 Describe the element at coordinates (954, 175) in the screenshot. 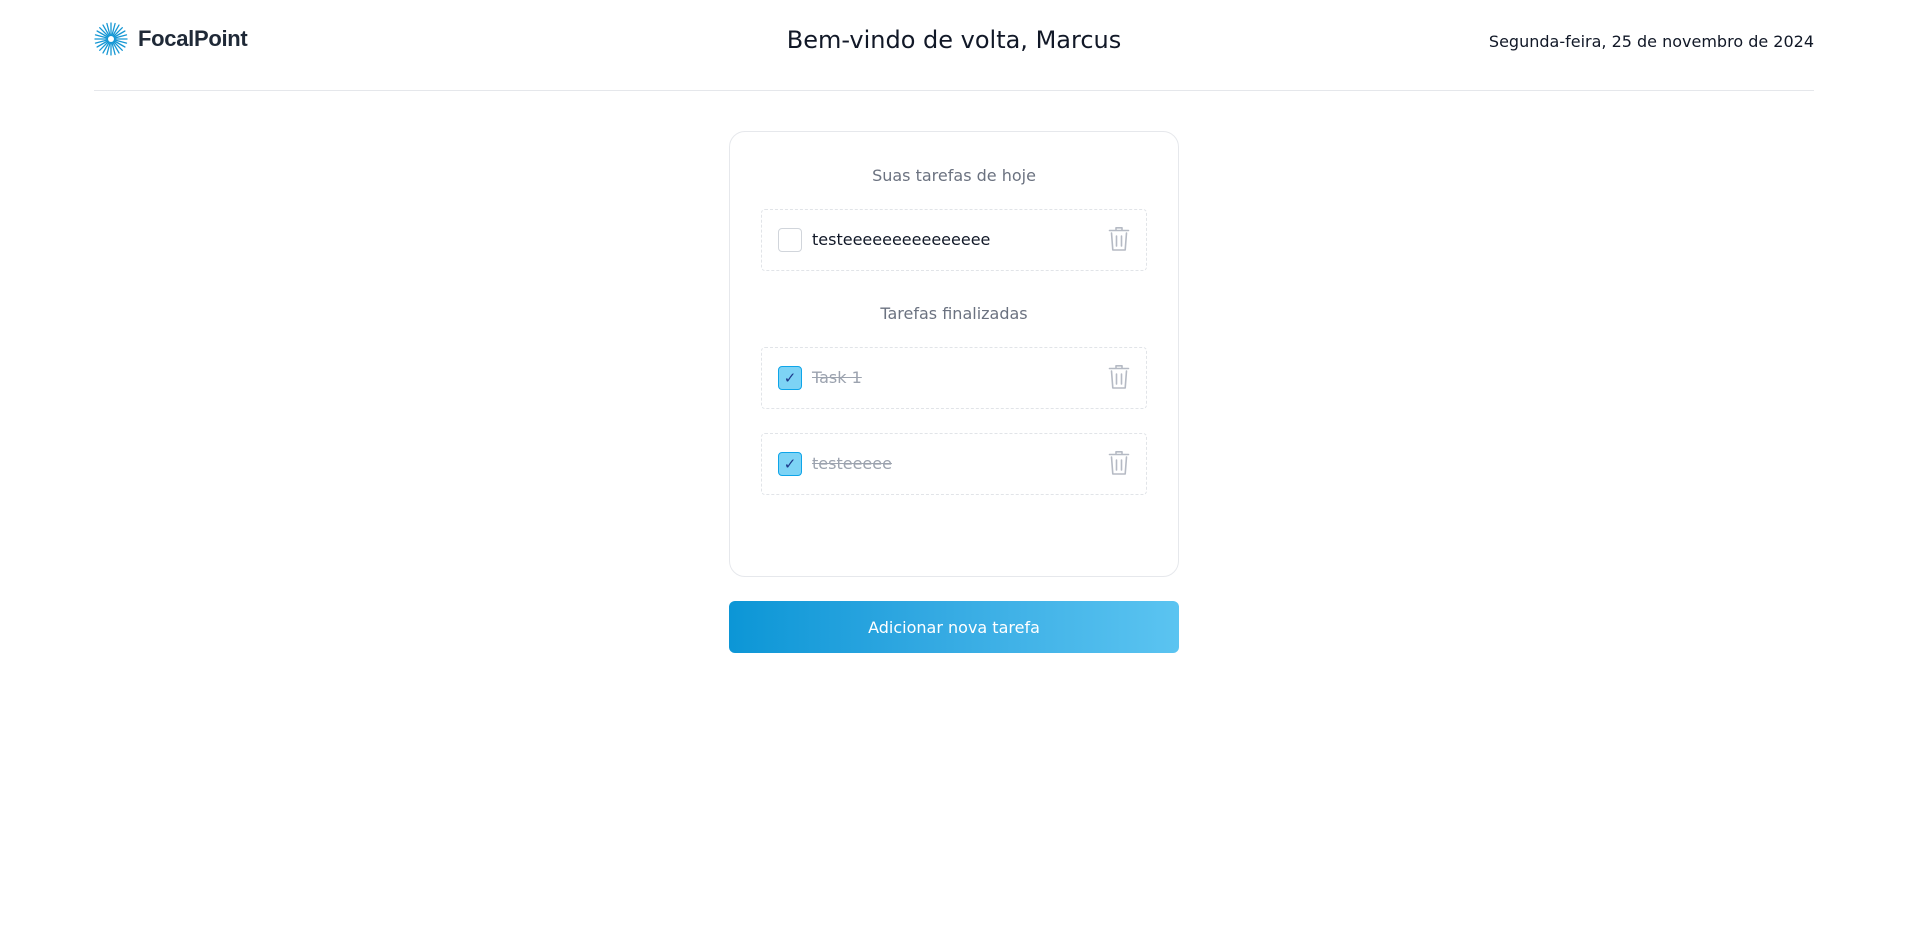

I see `today-tasks-title: Suas tarefas de hoje` at that location.